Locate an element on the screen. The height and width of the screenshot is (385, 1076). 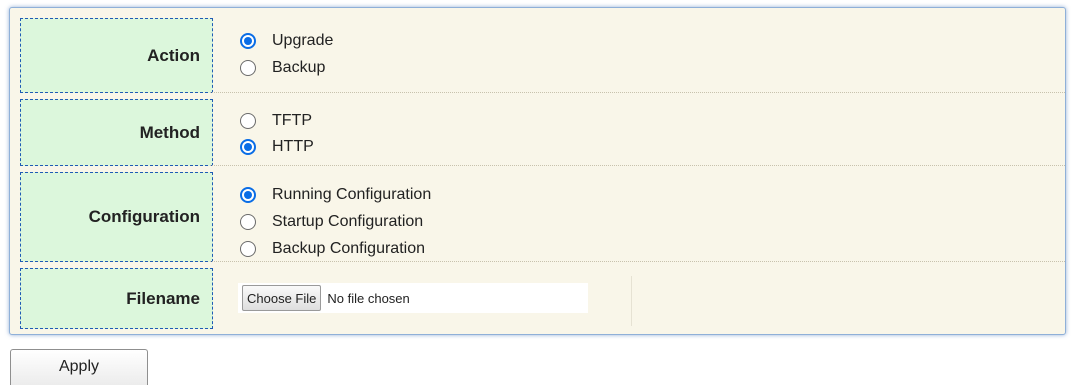
radio-button-backup is located at coordinates (248, 68).